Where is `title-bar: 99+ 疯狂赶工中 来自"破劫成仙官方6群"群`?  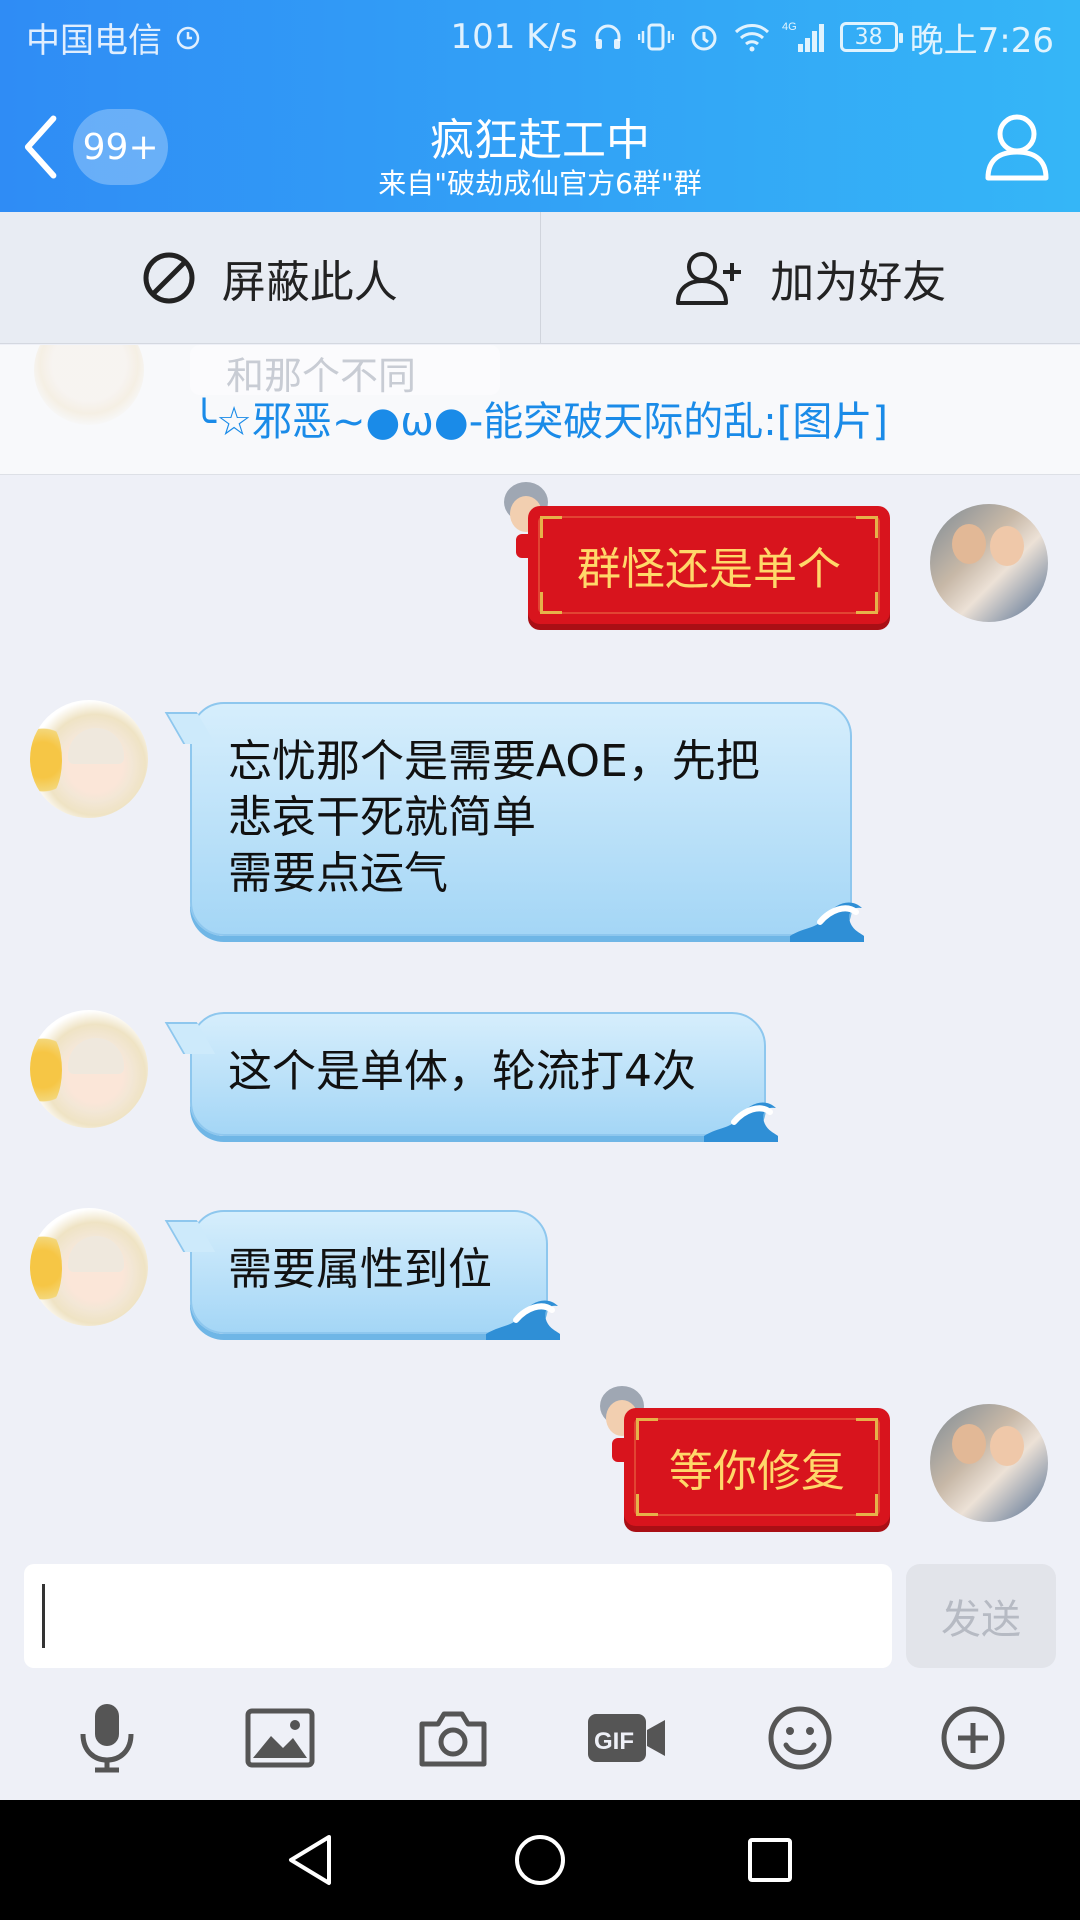
title-bar: 99+ 疯狂赶工中 来自"破劫成仙官方6群"群 is located at coordinates (540, 143).